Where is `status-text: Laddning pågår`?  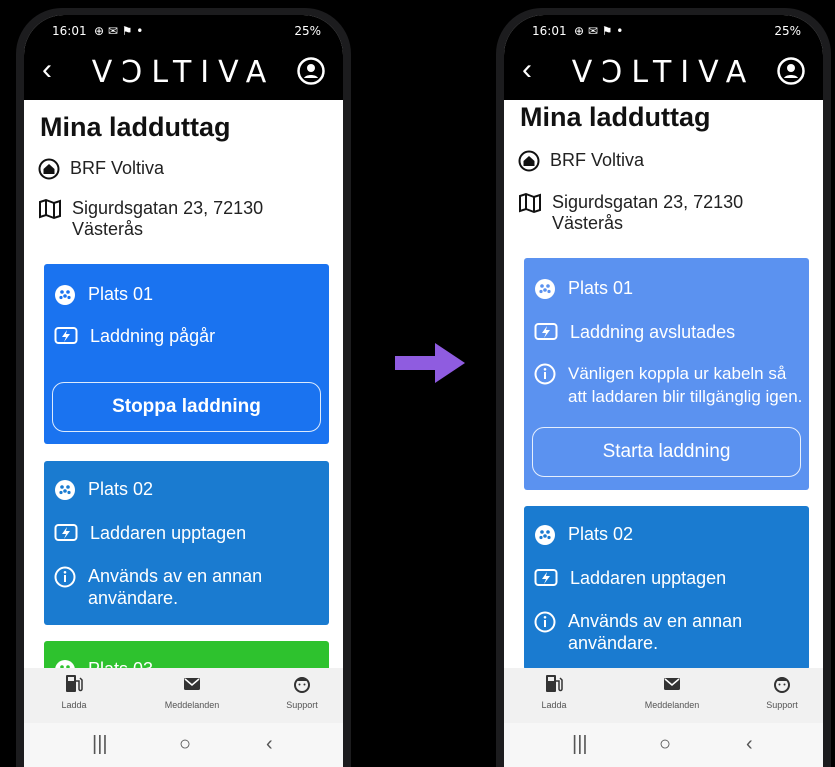 status-text: Laddning pågår is located at coordinates (153, 336).